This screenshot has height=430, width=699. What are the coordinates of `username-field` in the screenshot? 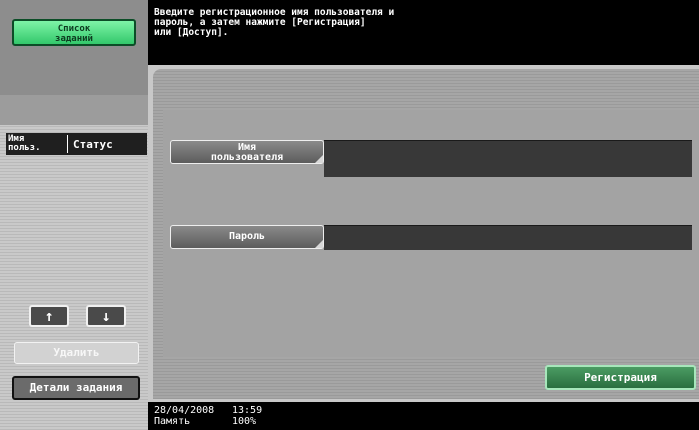 It's located at (508, 158).